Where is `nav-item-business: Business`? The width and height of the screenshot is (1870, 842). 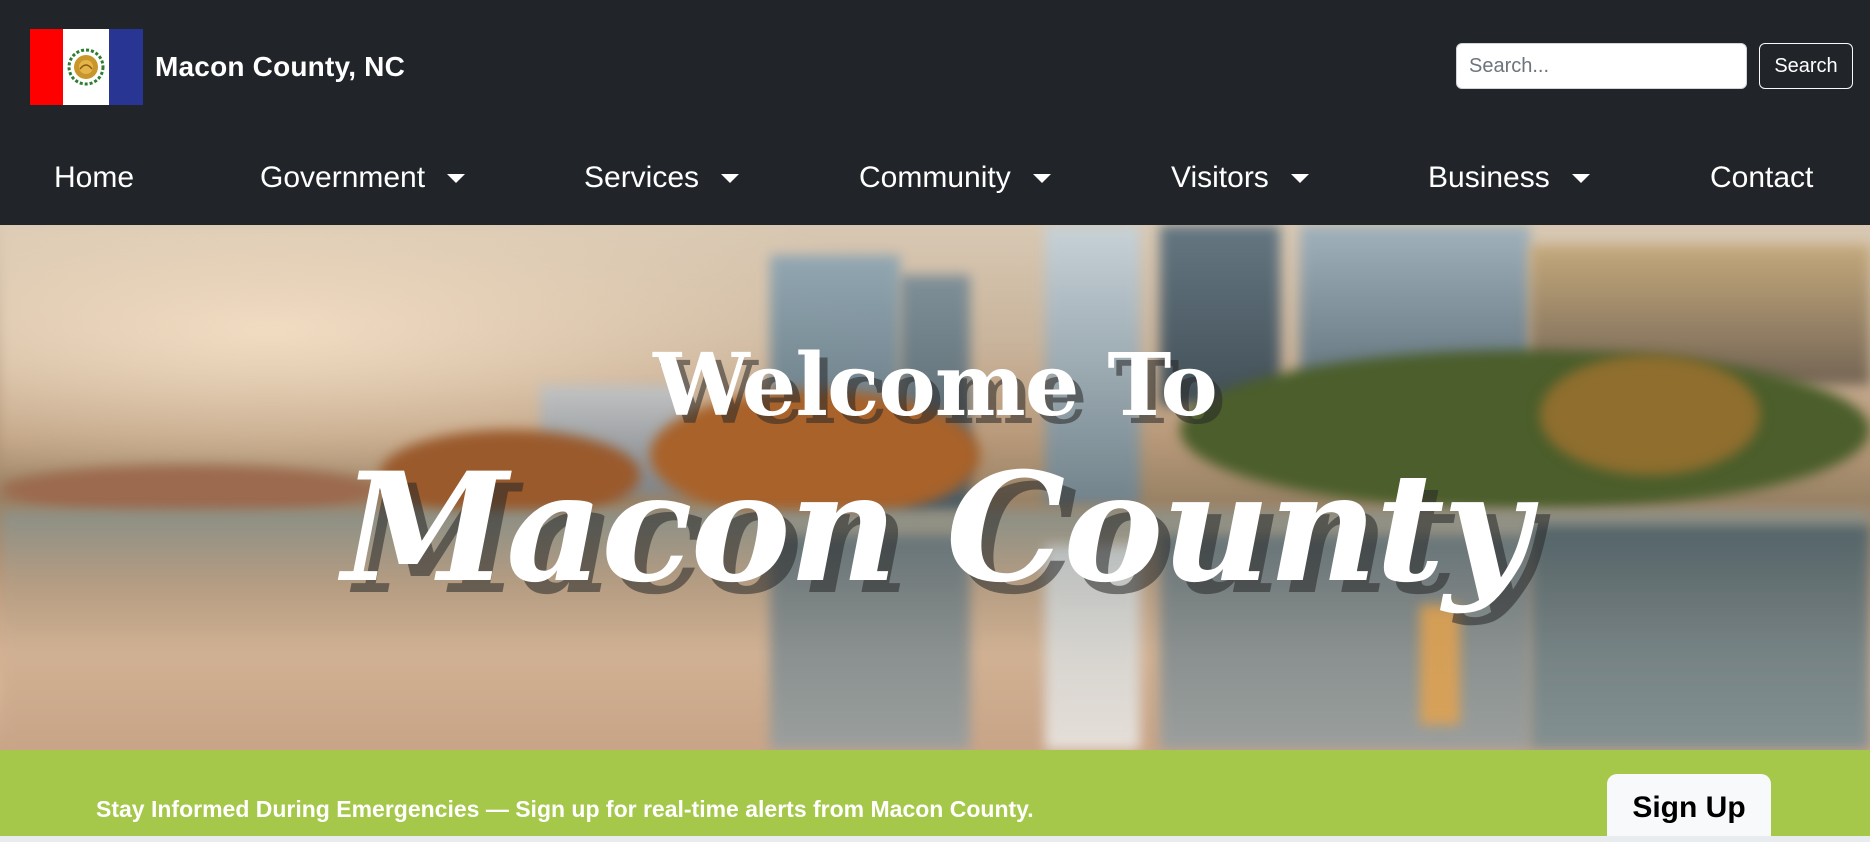 nav-item-business: Business is located at coordinates (1509, 178).